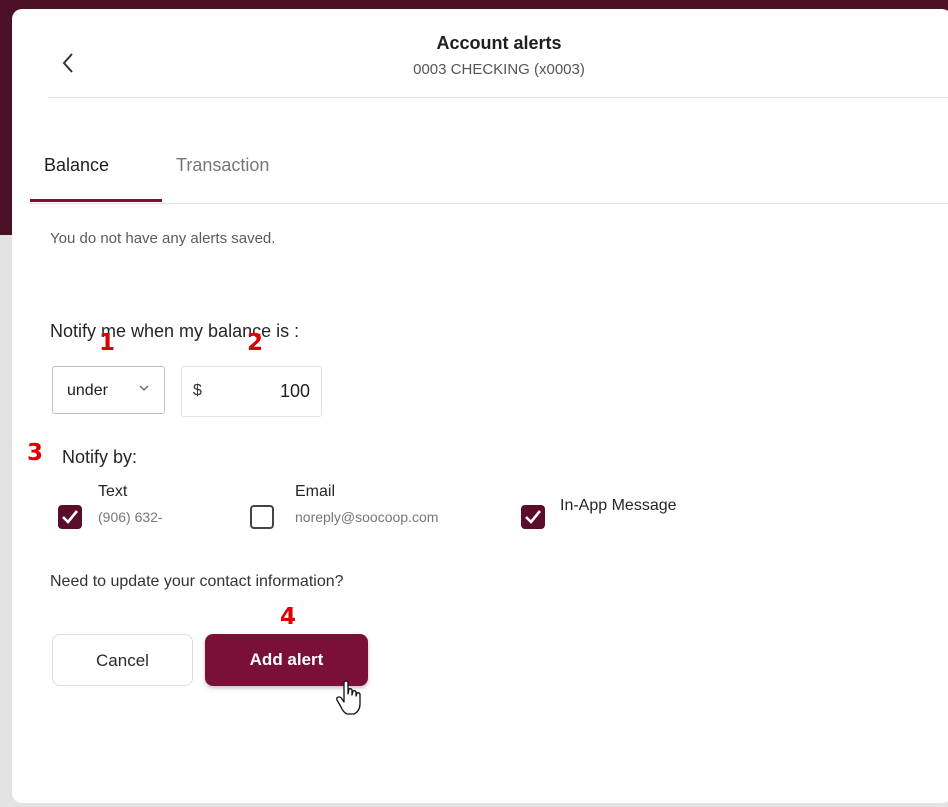 The height and width of the screenshot is (807, 948). What do you see at coordinates (294, 391) in the screenshot?
I see `amount-value: 100` at bounding box center [294, 391].